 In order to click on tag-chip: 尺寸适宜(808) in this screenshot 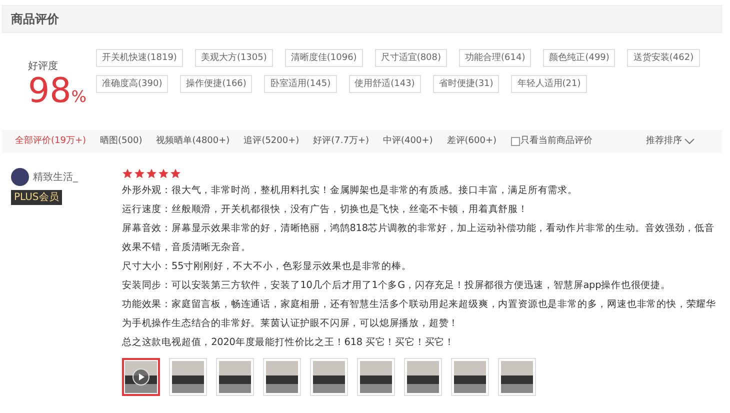, I will do `click(411, 58)`.